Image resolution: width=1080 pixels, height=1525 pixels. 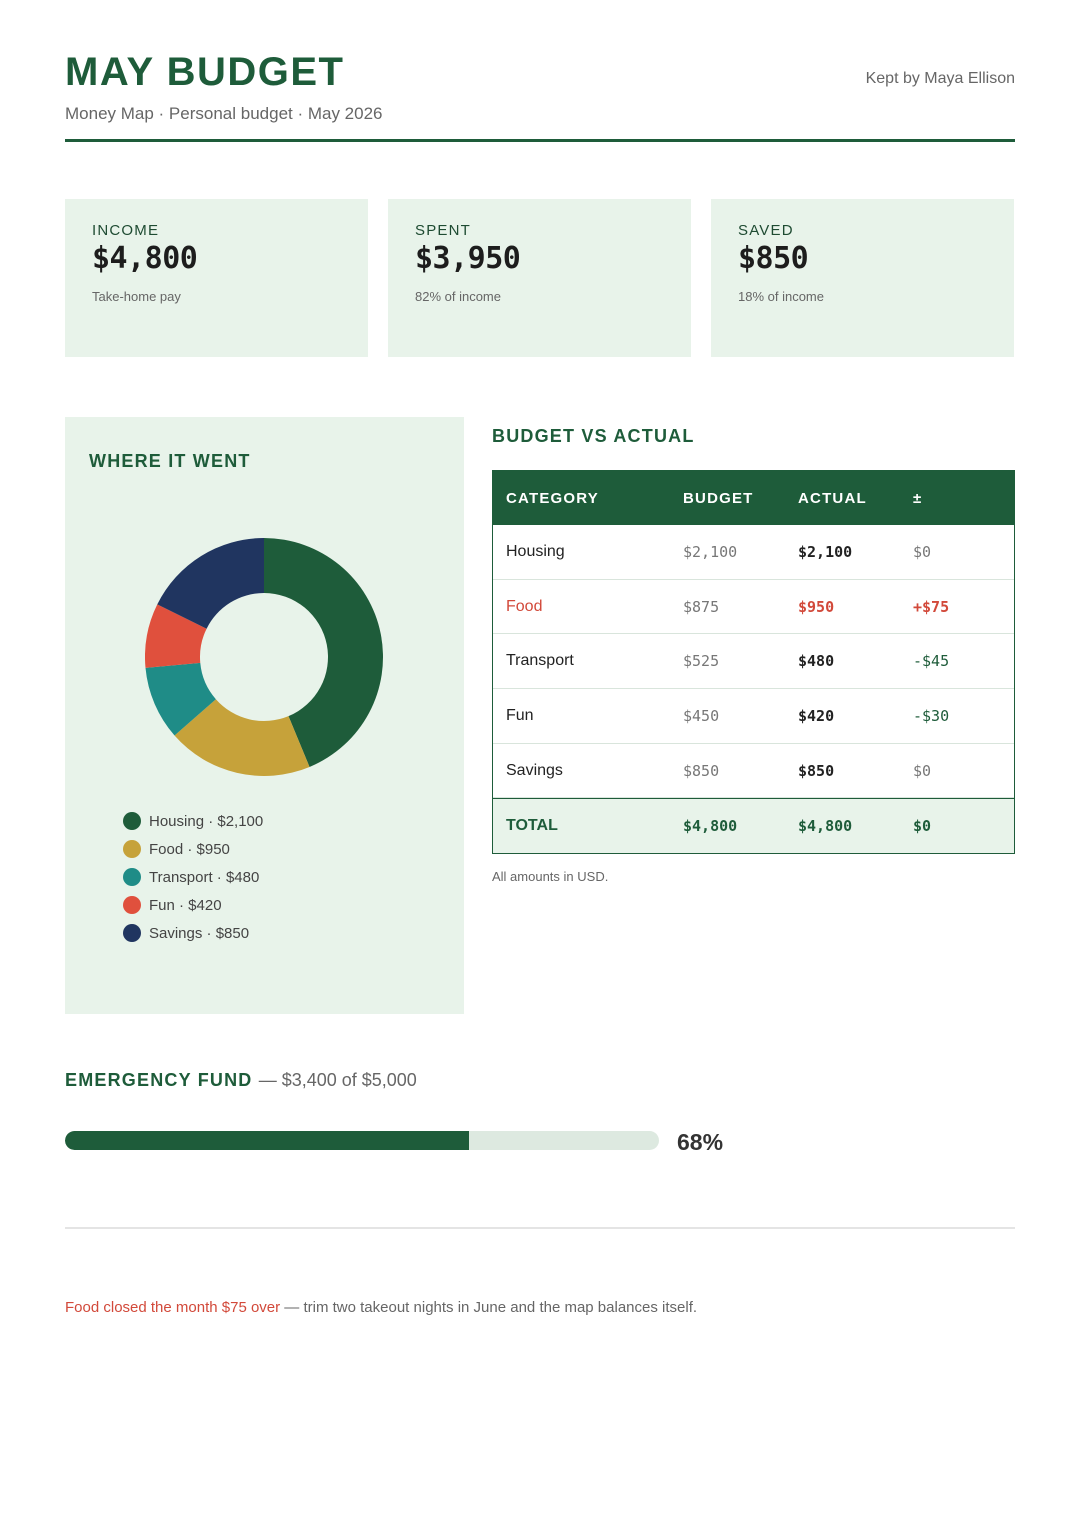 I want to click on legend-label-savings: Savings · $850, so click(x=199, y=933).